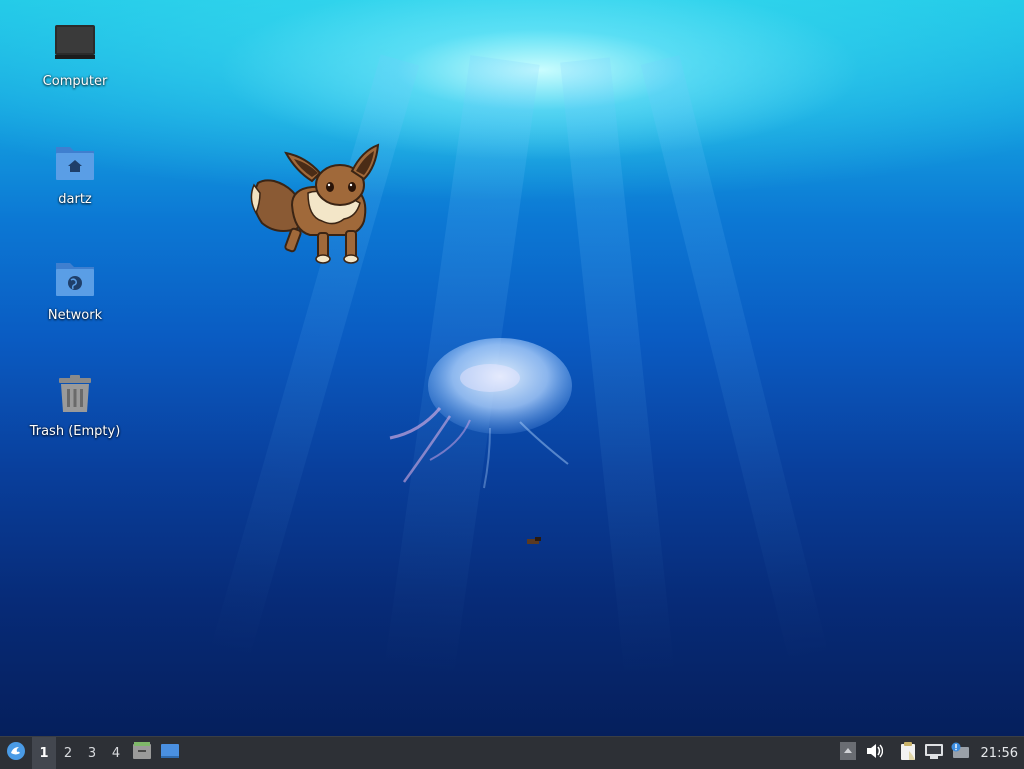  What do you see at coordinates (316, 204) in the screenshot?
I see `eevee-sprite` at bounding box center [316, 204].